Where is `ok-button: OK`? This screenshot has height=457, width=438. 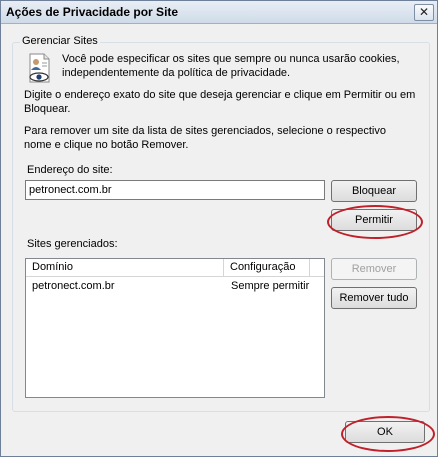
ok-button: OK is located at coordinates (385, 432).